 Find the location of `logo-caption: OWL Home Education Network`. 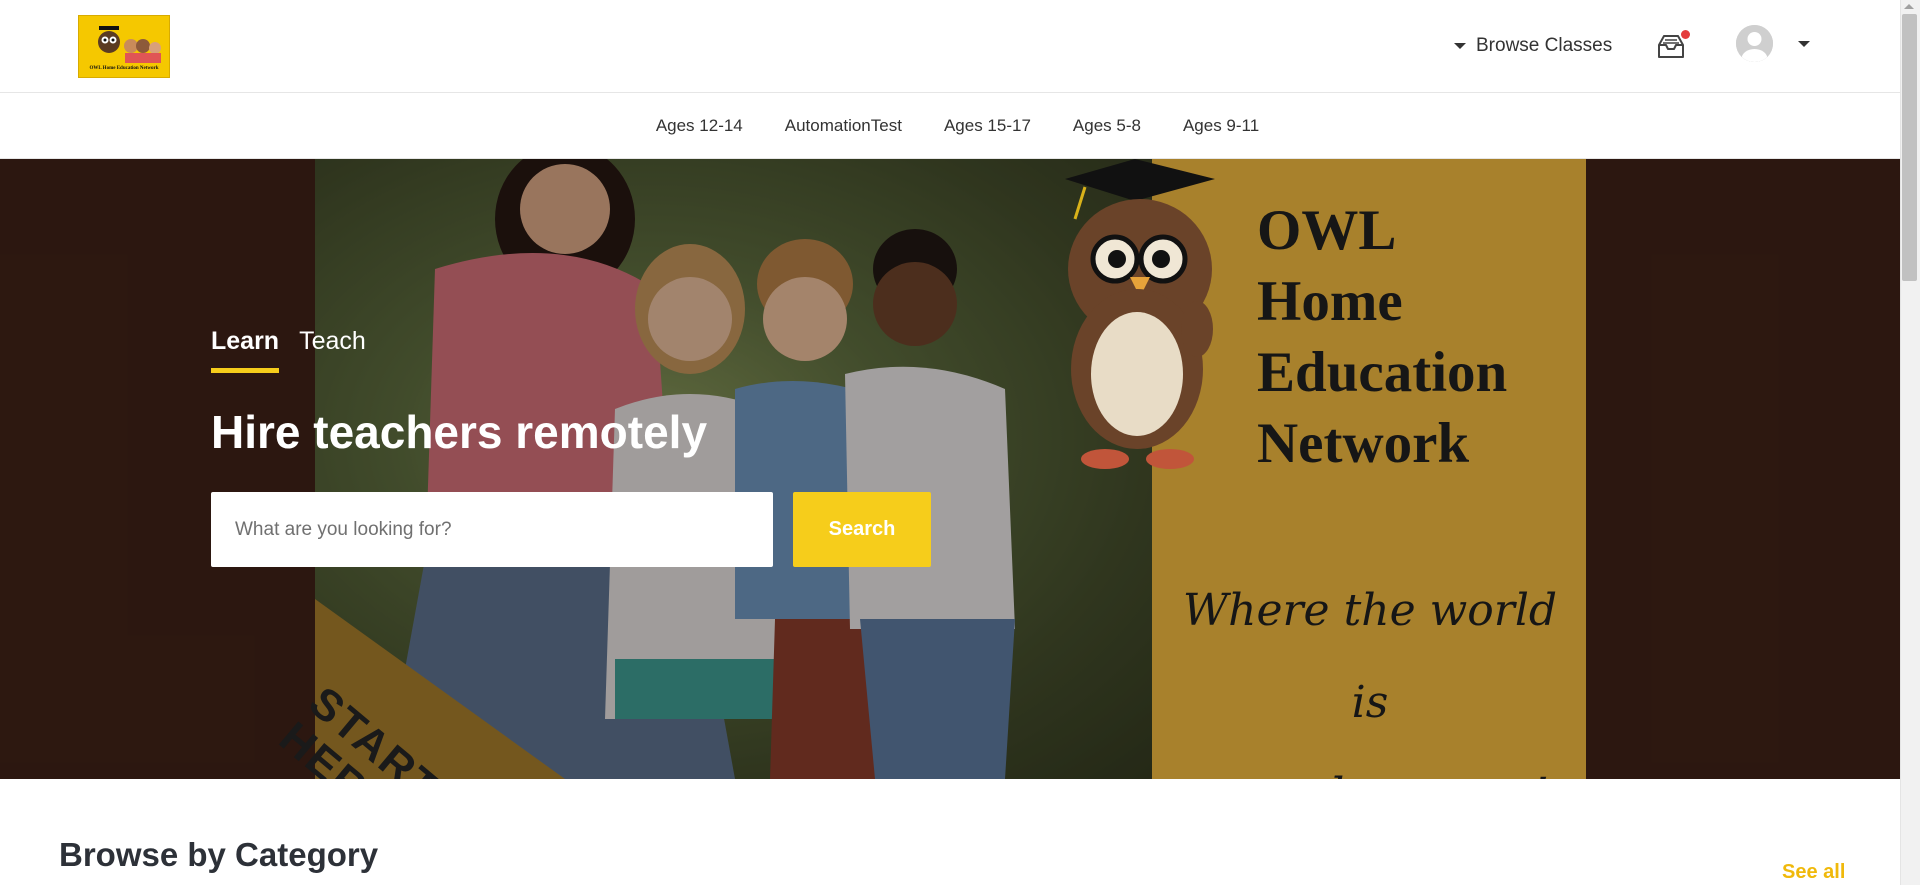

logo-caption: OWL Home Education Network is located at coordinates (124, 68).